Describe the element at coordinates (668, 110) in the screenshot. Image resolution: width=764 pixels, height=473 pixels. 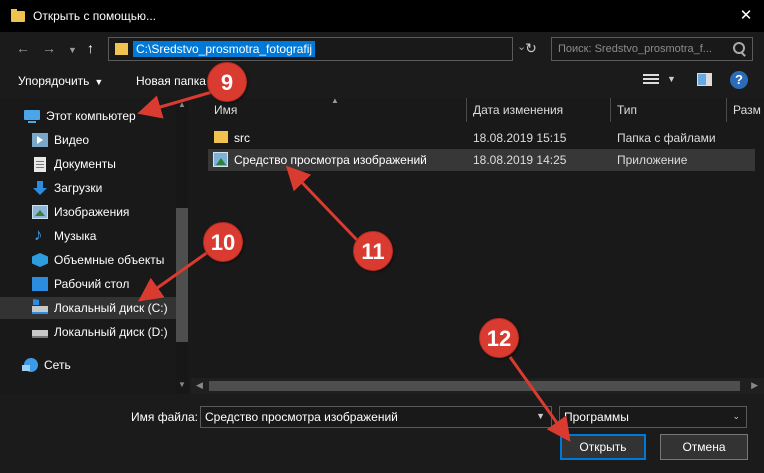
I see `column-header-type: Тип` at that location.